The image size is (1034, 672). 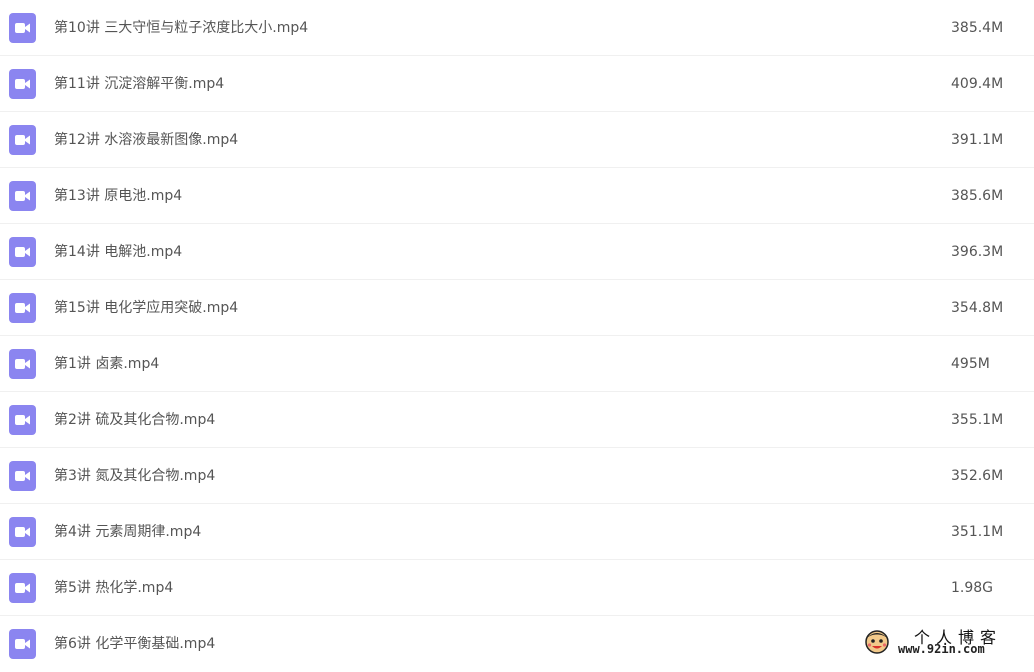 What do you see at coordinates (134, 476) in the screenshot?
I see `file-name: 第3讲 氮及其化合物.mp4` at bounding box center [134, 476].